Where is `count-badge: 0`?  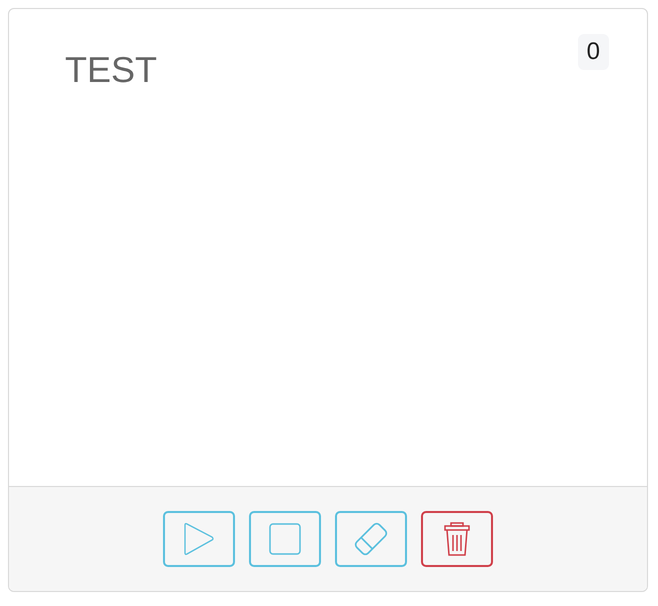 count-badge: 0 is located at coordinates (593, 52).